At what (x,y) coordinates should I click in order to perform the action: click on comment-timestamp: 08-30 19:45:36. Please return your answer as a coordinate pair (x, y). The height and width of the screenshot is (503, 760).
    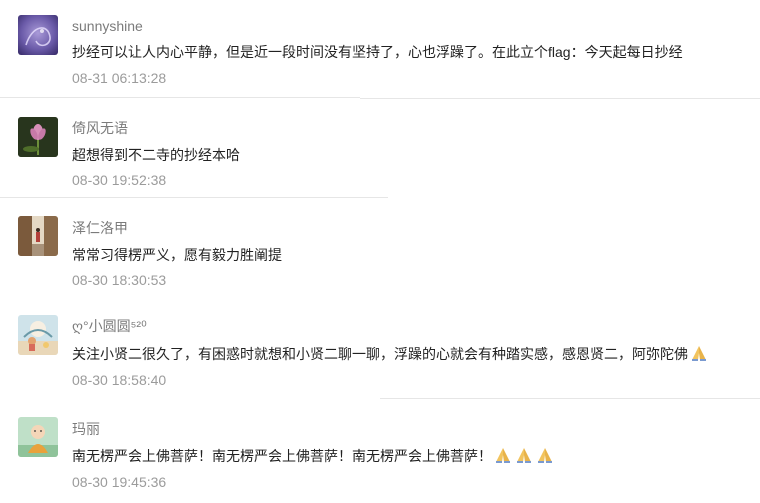
    Looking at the image, I should click on (119, 482).